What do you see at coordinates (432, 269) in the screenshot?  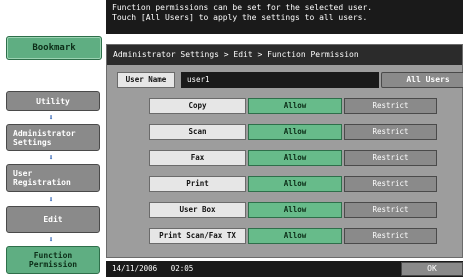 I see `ok-button: OK` at bounding box center [432, 269].